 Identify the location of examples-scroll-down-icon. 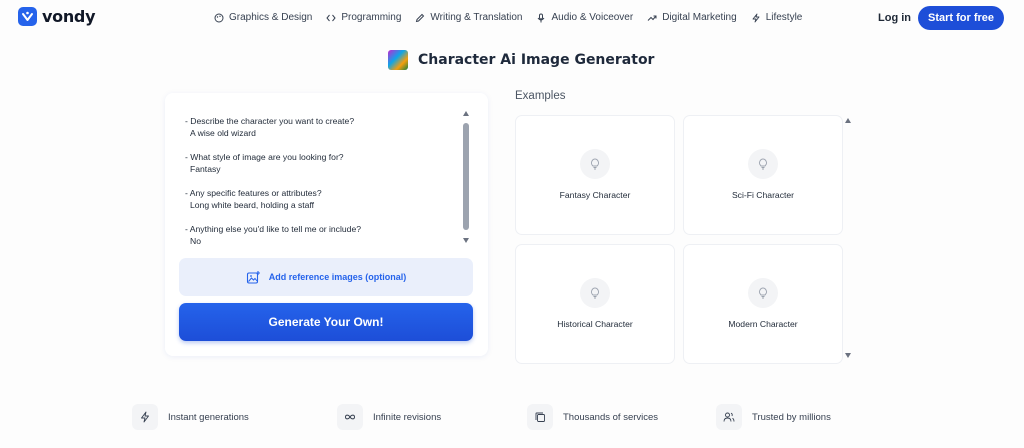
(848, 355).